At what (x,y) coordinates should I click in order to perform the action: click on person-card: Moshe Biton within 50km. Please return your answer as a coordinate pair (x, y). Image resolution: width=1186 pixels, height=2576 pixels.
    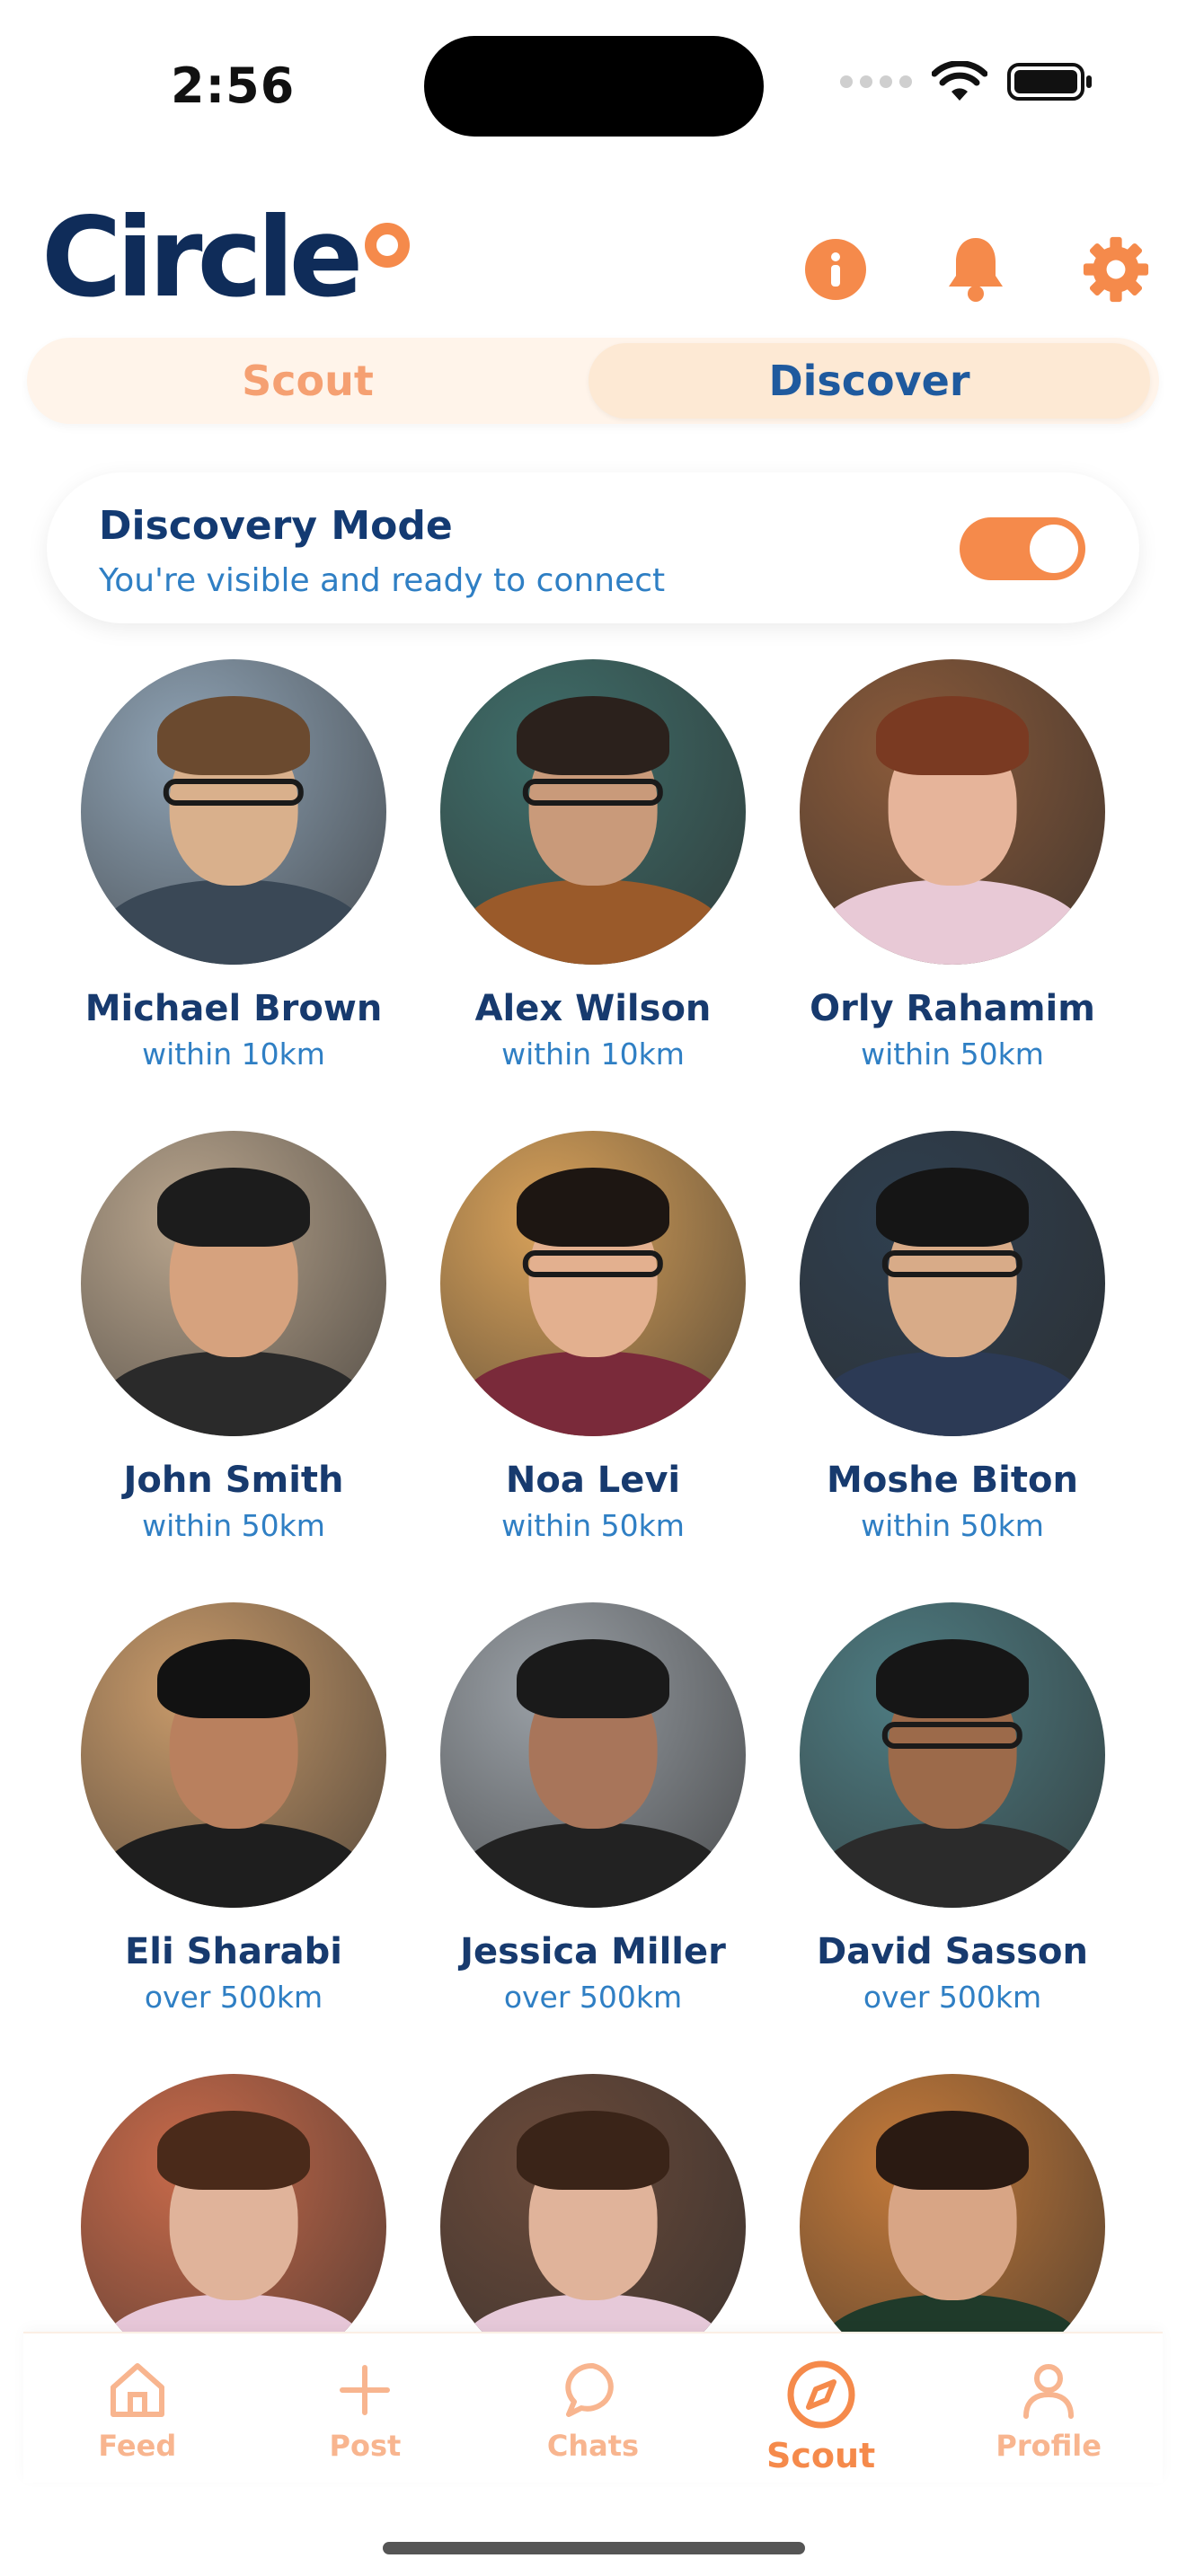
    Looking at the image, I should click on (952, 1337).